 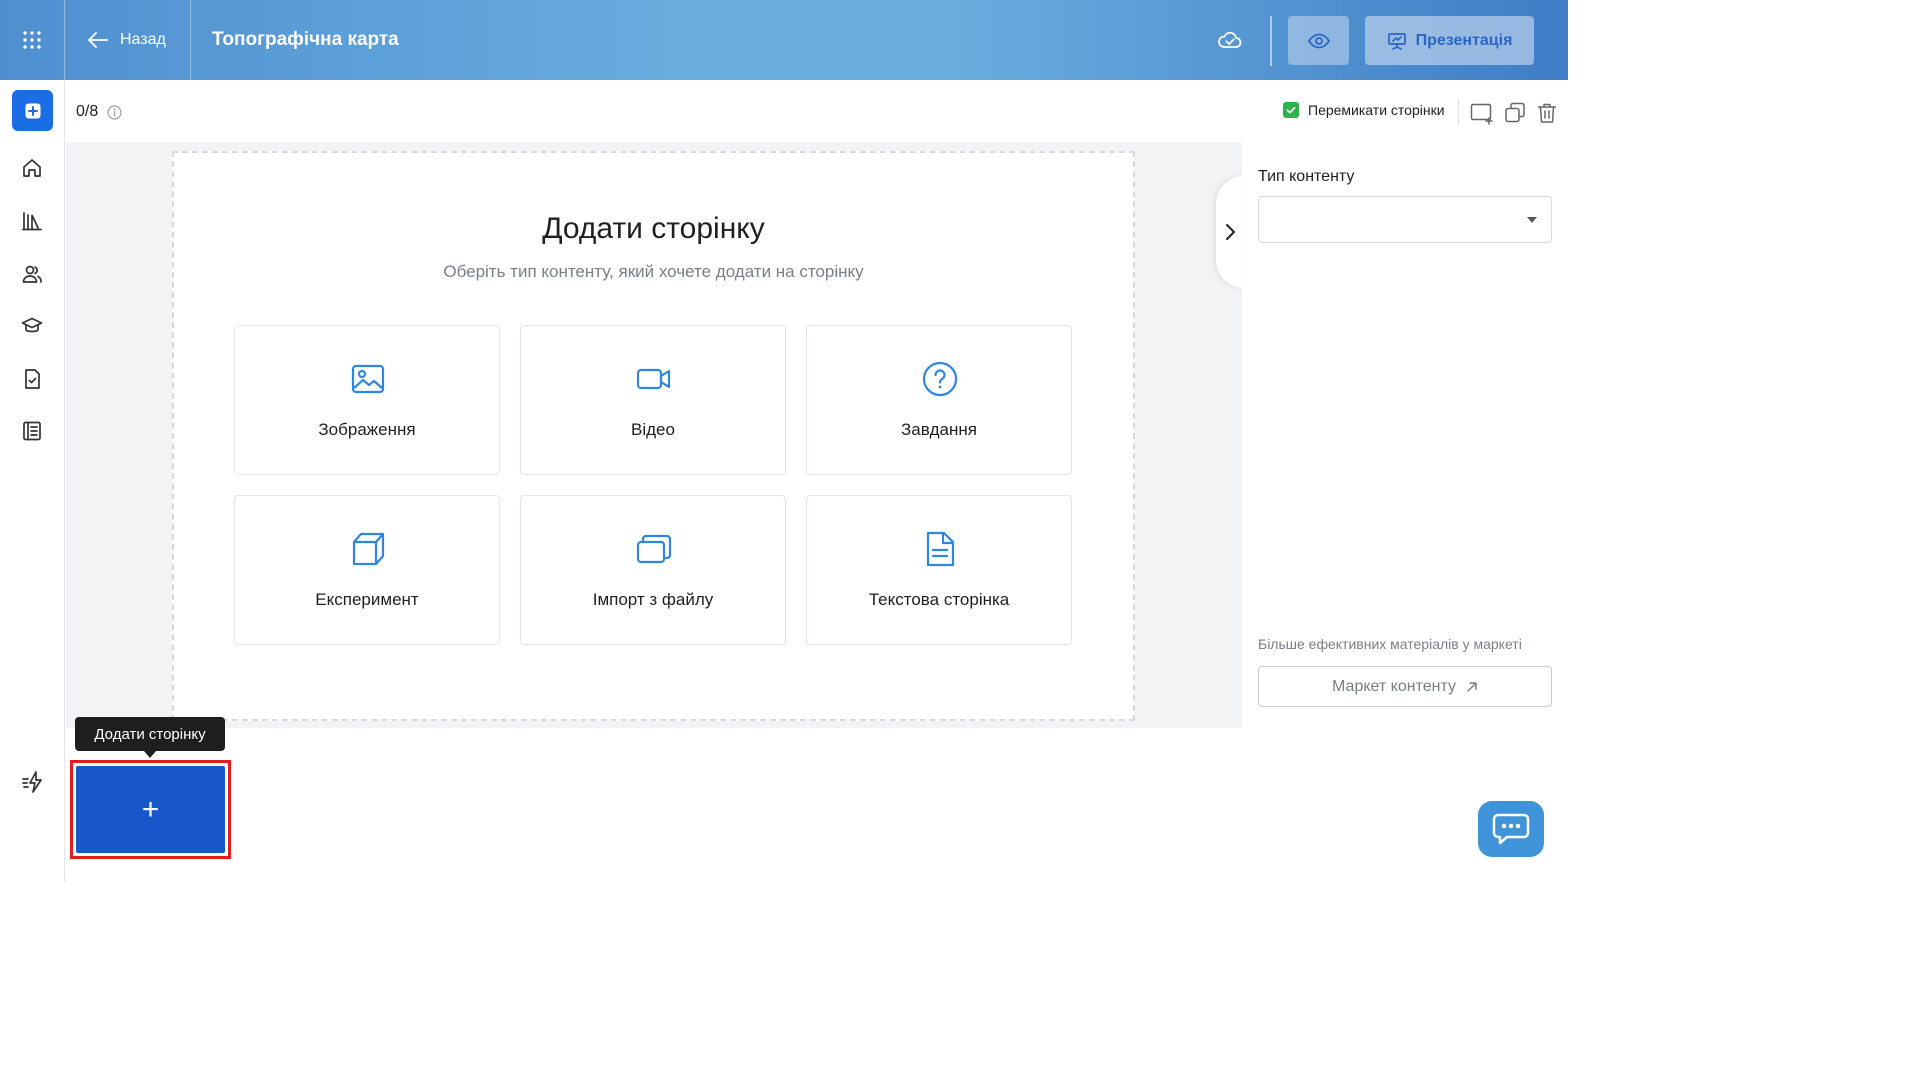 I want to click on presentation-label: Презентація, so click(x=1464, y=40).